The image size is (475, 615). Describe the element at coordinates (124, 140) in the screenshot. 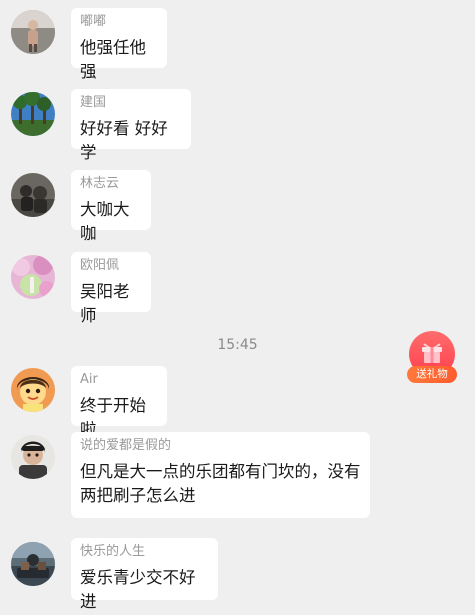

I see `message-text: 好好看 好好学` at that location.